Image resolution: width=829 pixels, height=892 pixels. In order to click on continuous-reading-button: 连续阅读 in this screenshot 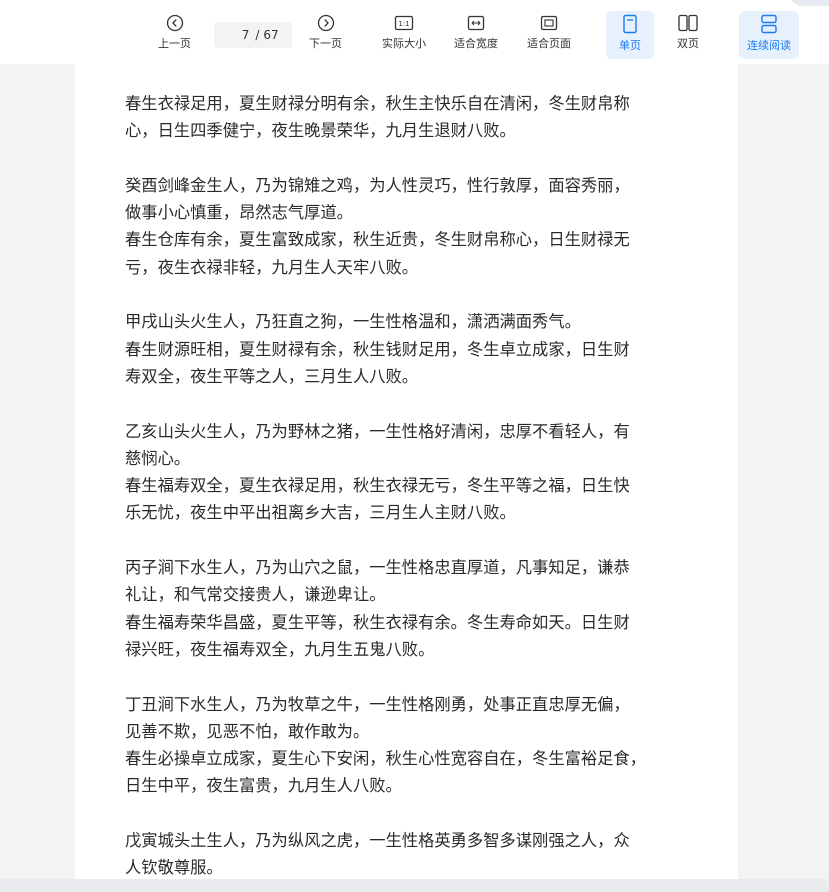, I will do `click(769, 35)`.